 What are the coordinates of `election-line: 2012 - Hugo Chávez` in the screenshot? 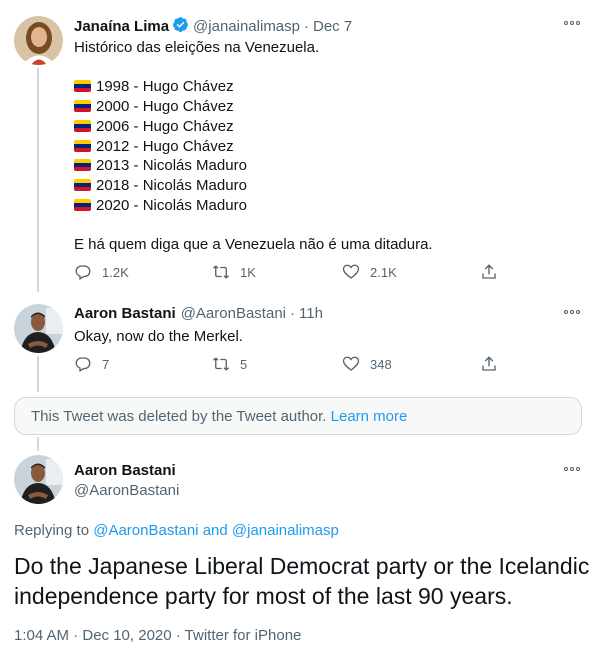 It's located at (253, 147).